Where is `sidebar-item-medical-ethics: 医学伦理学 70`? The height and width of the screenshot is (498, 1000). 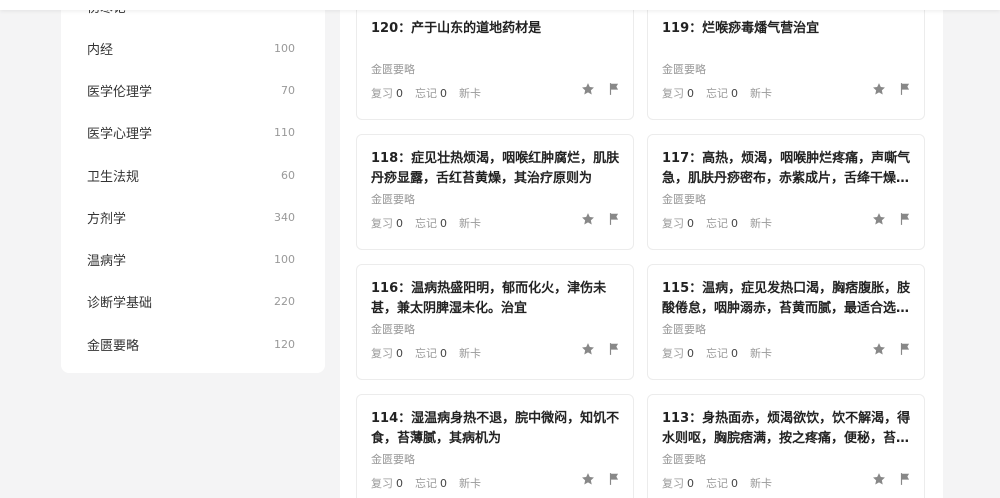
sidebar-item-medical-ethics: 医学伦理学 70 is located at coordinates (191, 90).